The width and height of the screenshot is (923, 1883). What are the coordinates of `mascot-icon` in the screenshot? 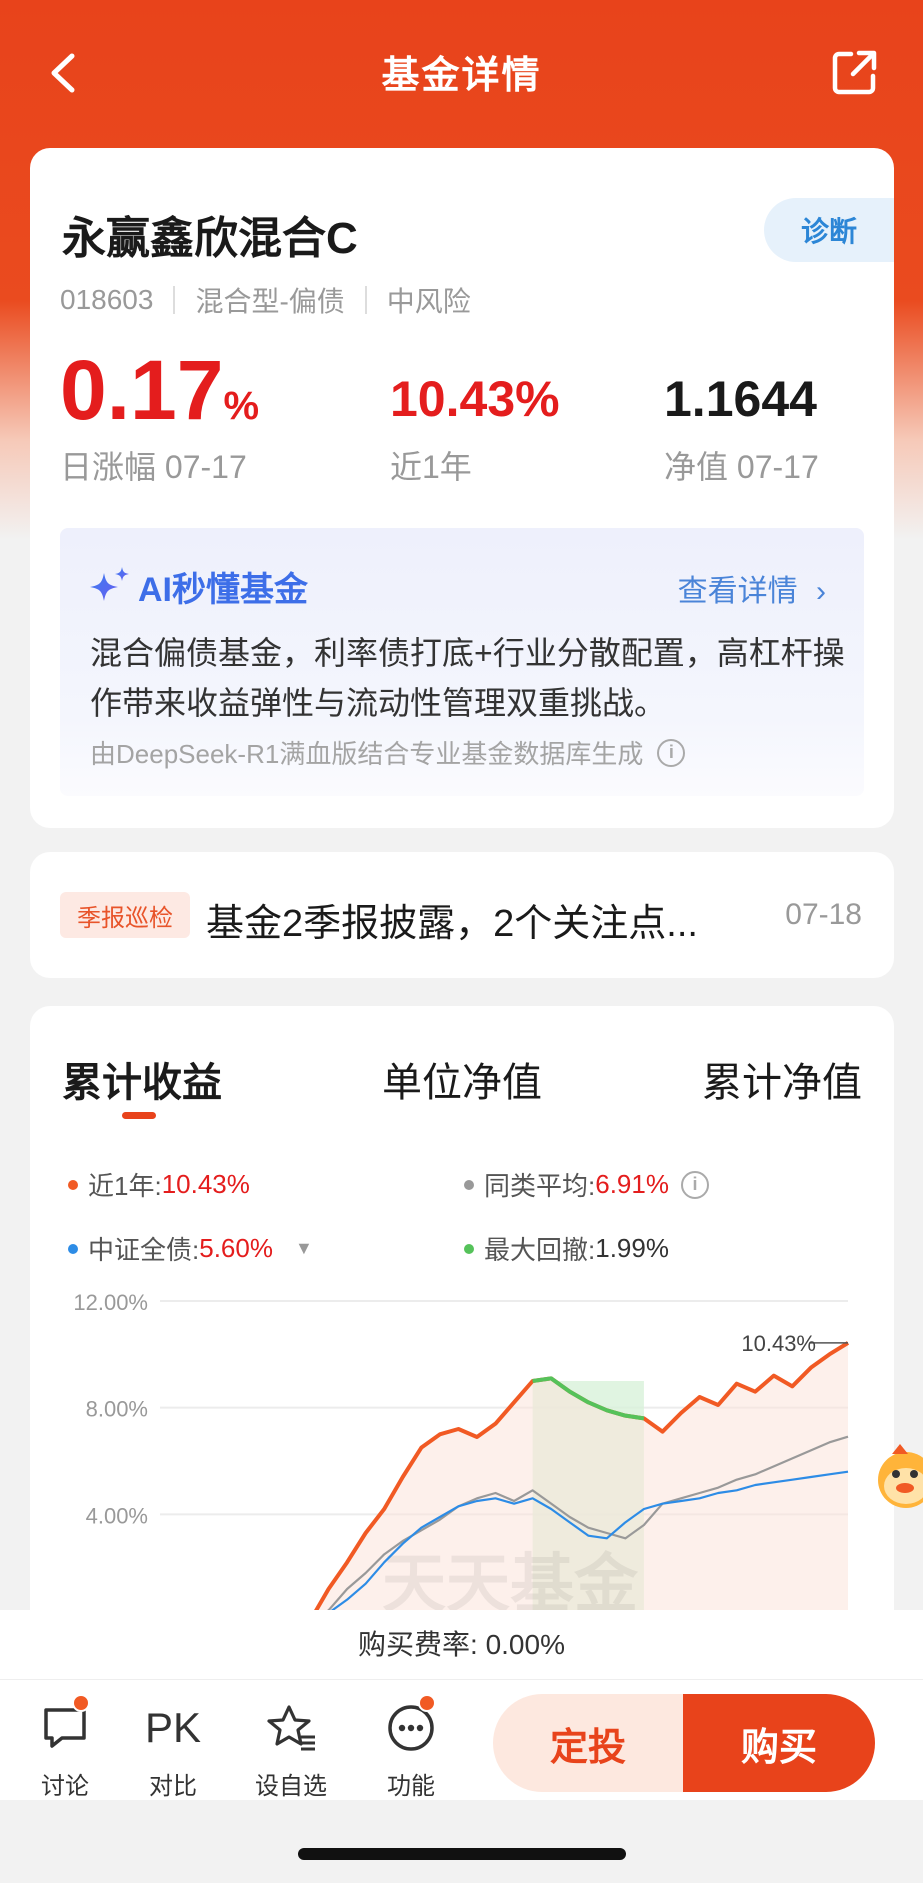 It's located at (897, 1475).